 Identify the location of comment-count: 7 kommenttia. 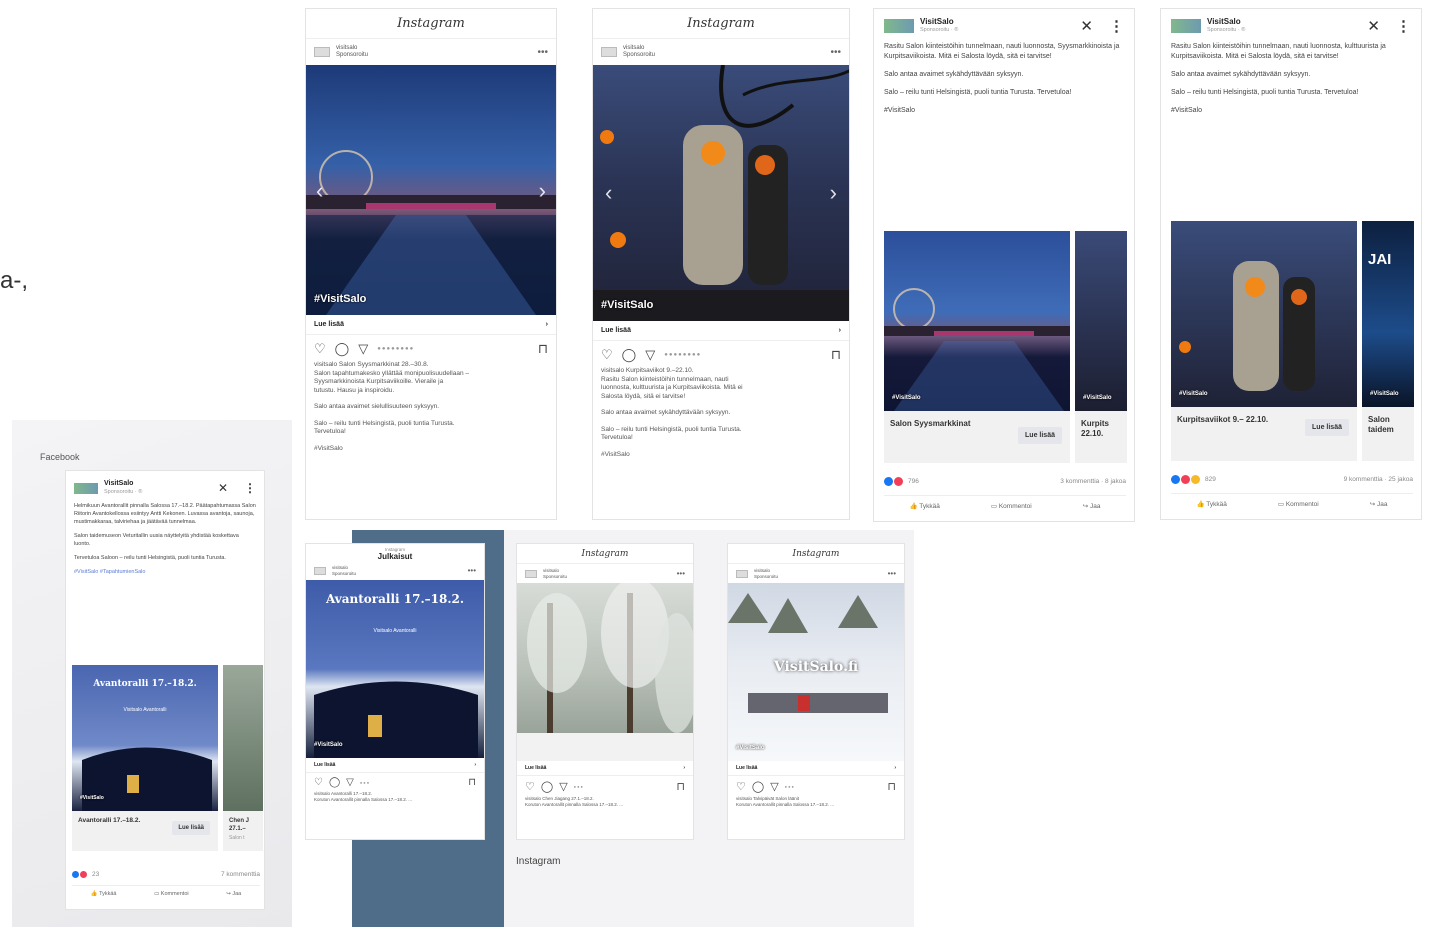
(240, 874).